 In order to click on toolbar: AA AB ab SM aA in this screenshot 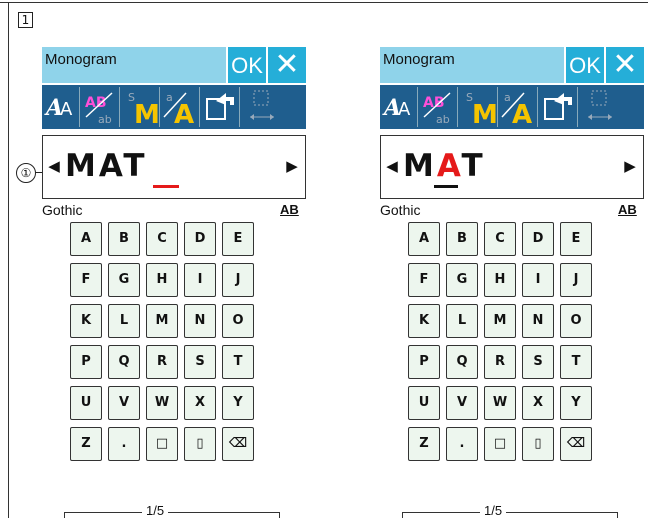, I will do `click(174, 107)`.